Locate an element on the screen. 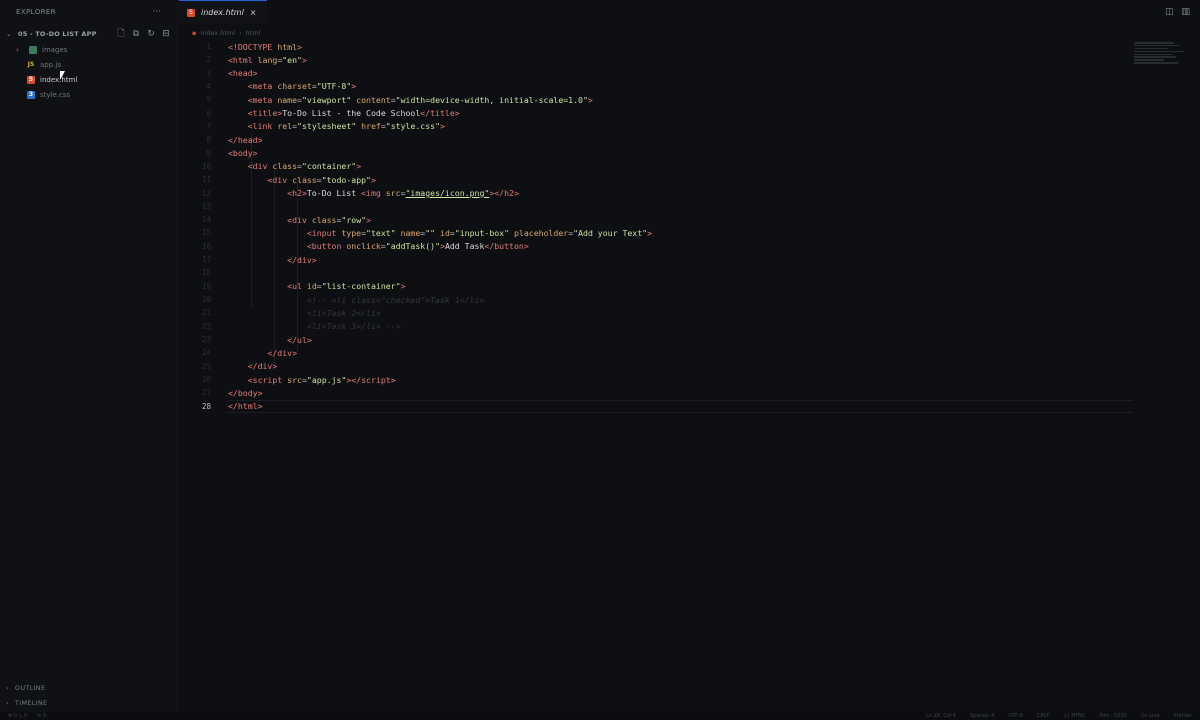  line-number: 11 is located at coordinates (206, 180).